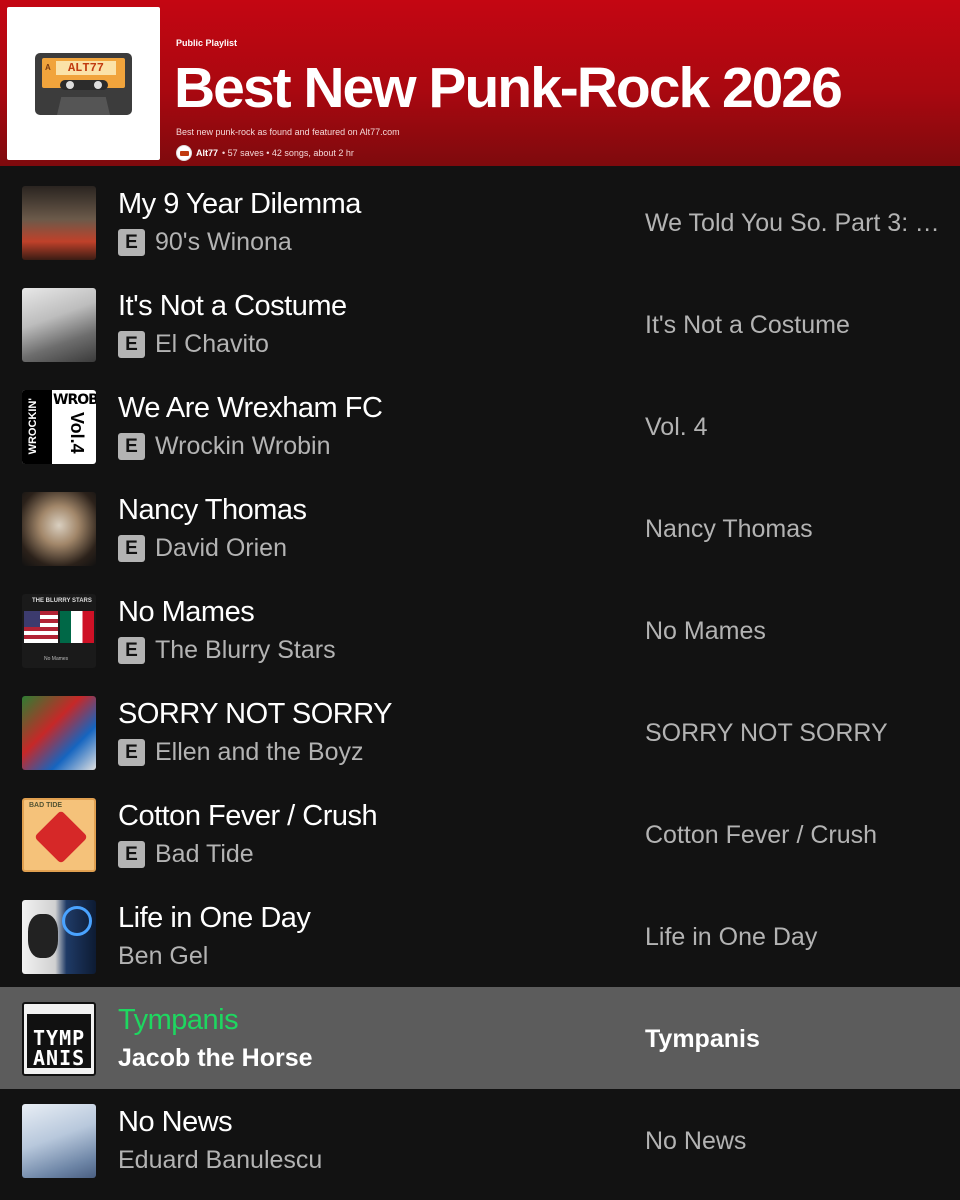 The width and height of the screenshot is (960, 1200). I want to click on track-row: Life in One Day Ben Gel Life in One Day, so click(480, 936).